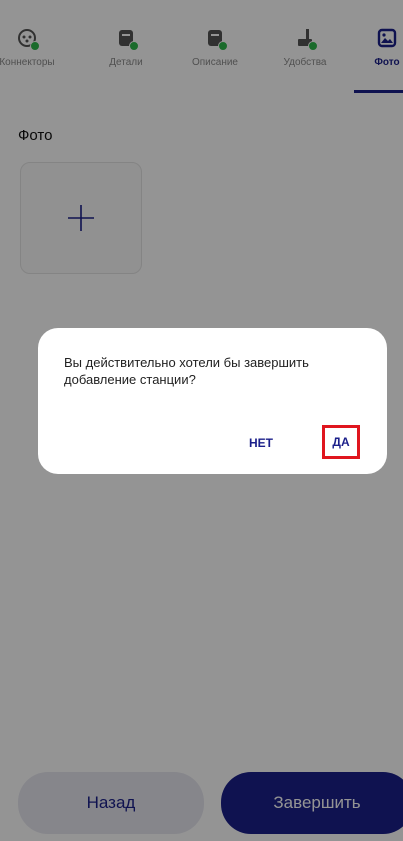 The height and width of the screenshot is (841, 403). Describe the element at coordinates (261, 443) in the screenshot. I see `no-button: НЕТ` at that location.